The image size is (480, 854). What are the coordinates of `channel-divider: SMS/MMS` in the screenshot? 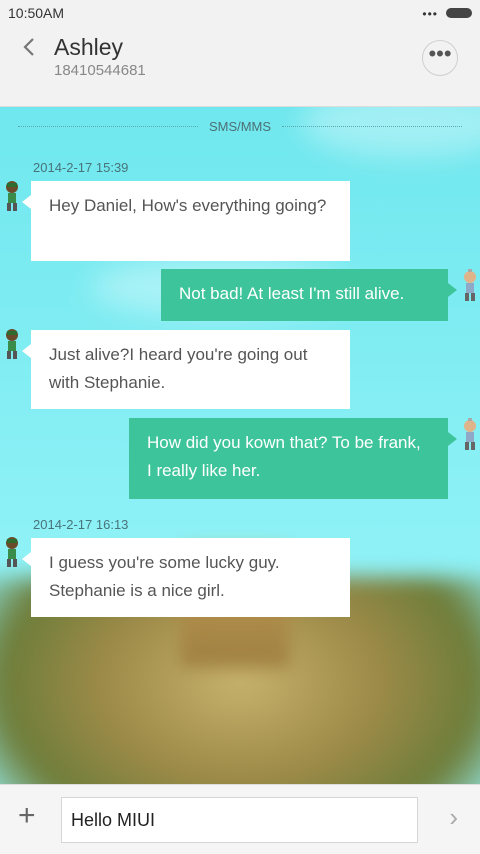 It's located at (240, 127).